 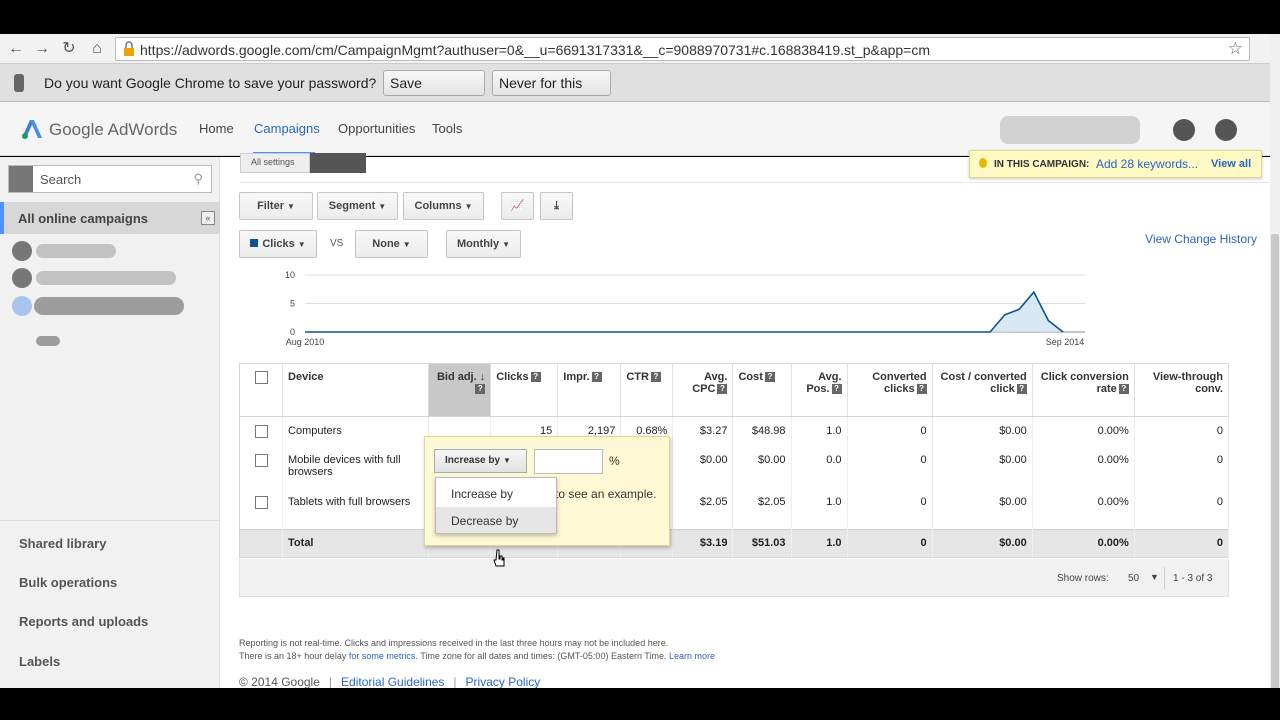 What do you see at coordinates (287, 128) in the screenshot?
I see `nav-campaigns: Campaigns` at bounding box center [287, 128].